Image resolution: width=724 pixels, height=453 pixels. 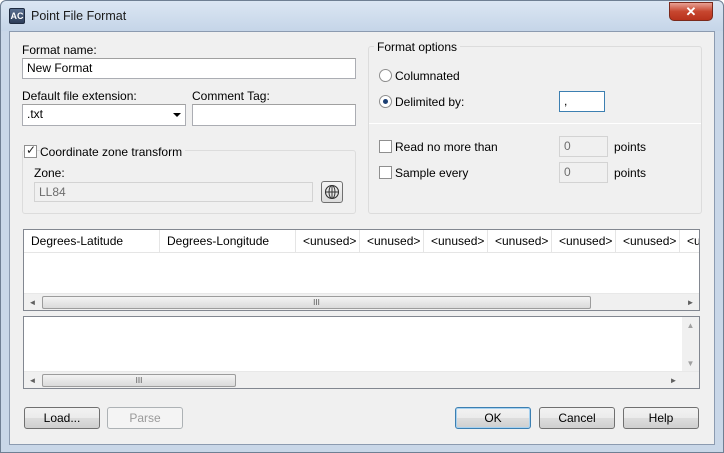 I want to click on columnated-radio, so click(x=385, y=75).